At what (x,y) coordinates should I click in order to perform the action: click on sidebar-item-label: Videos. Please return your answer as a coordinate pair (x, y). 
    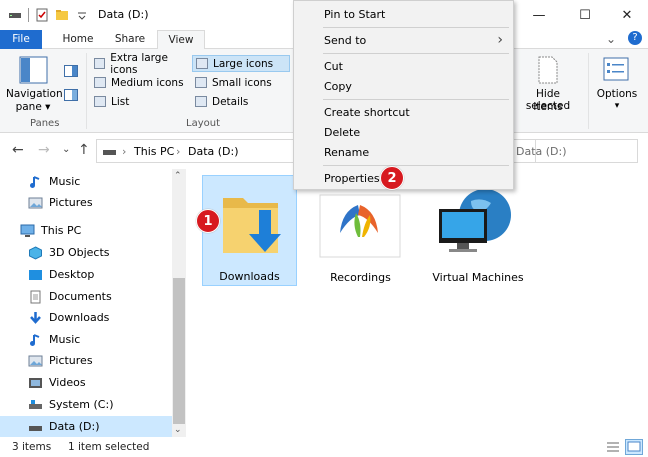
    Looking at the image, I should click on (67, 382).